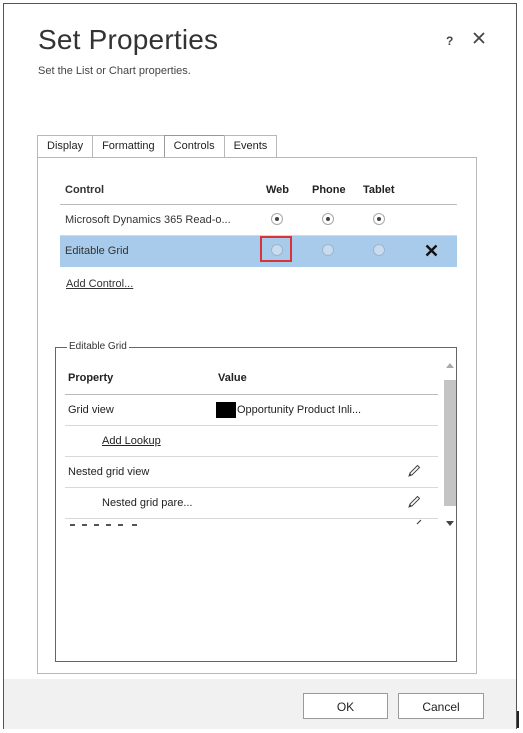  I want to click on controls-table-header: Control Web Phone Tablet, so click(258, 190).